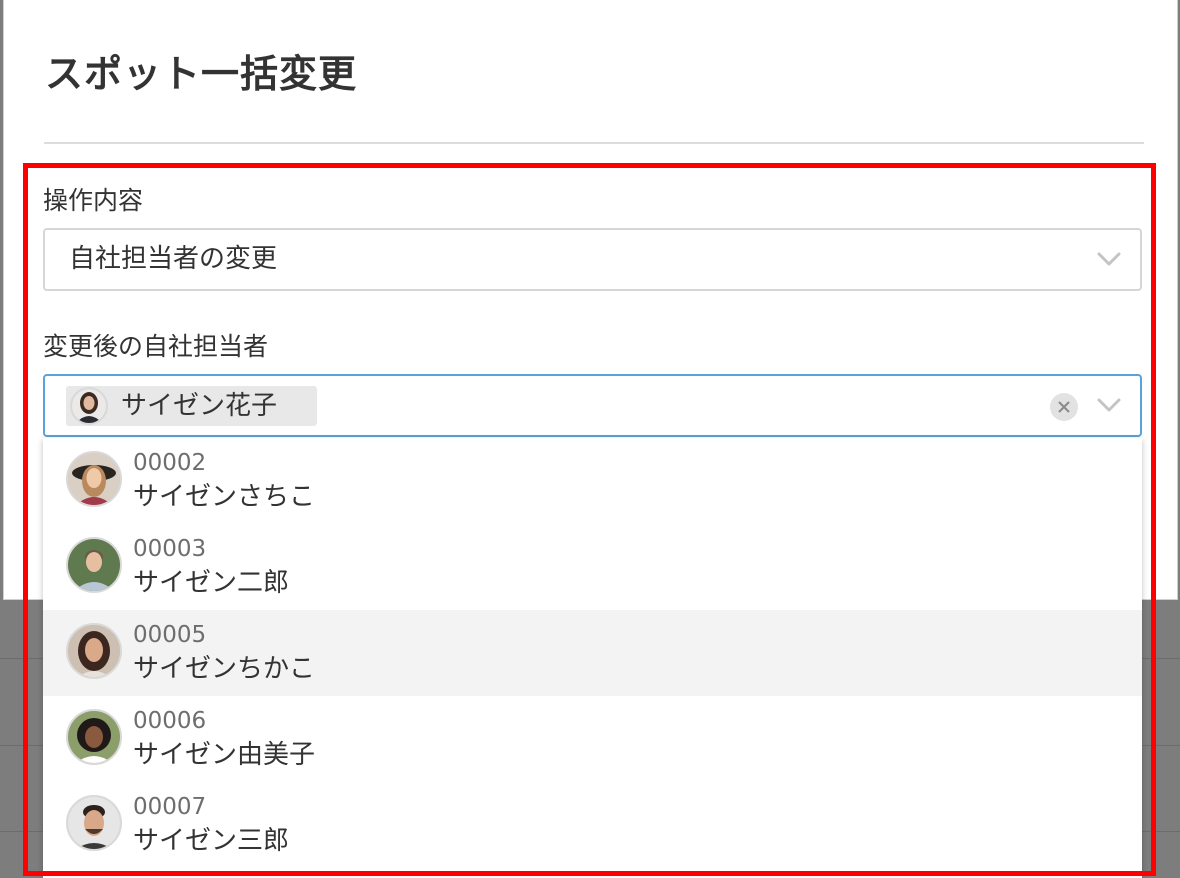  I want to click on option-code: 00003, so click(170, 549).